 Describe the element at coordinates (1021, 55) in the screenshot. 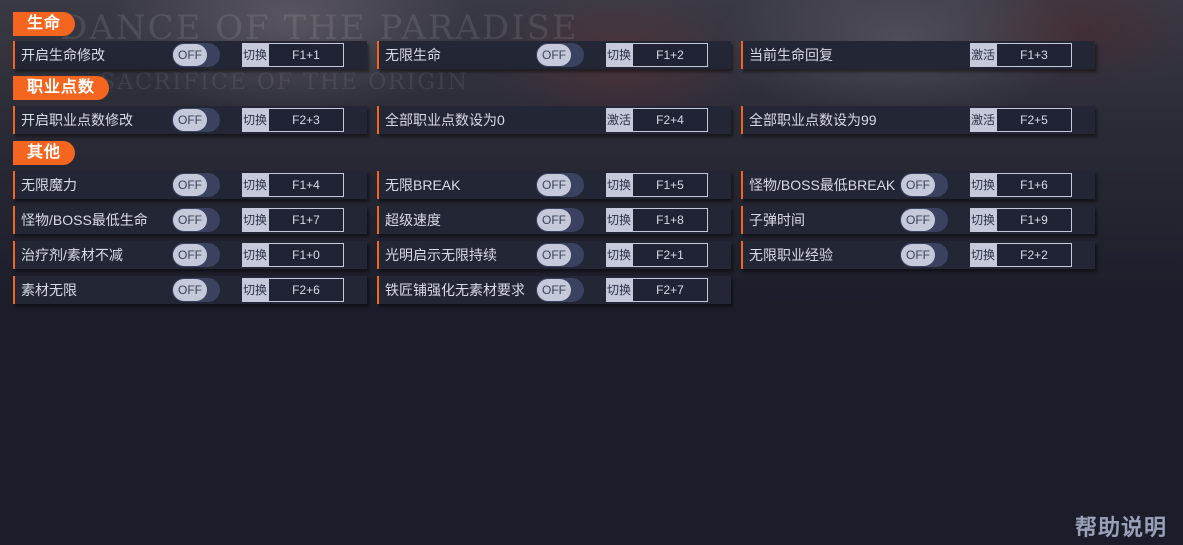

I see `hotkey-button: 激活 F1+3` at that location.